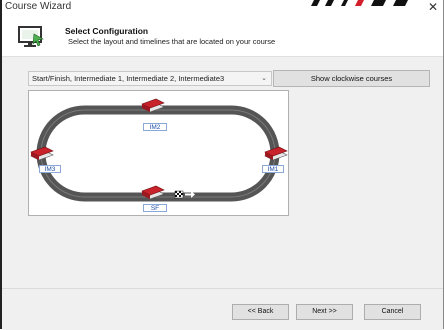 This screenshot has height=330, width=444. Describe the element at coordinates (179, 194) in the screenshot. I see `checkered-flag-icon` at that location.